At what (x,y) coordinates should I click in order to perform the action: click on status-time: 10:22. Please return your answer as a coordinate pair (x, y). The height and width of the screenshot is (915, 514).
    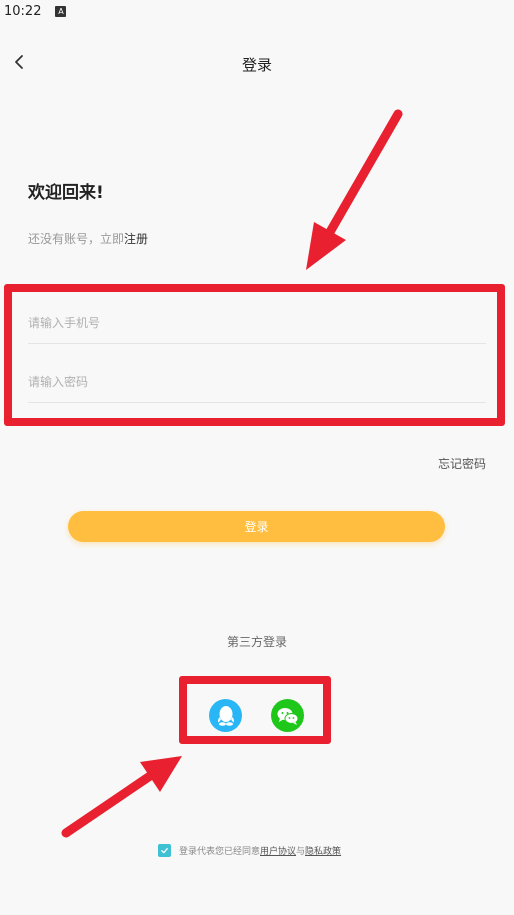
    Looking at the image, I should click on (23, 11).